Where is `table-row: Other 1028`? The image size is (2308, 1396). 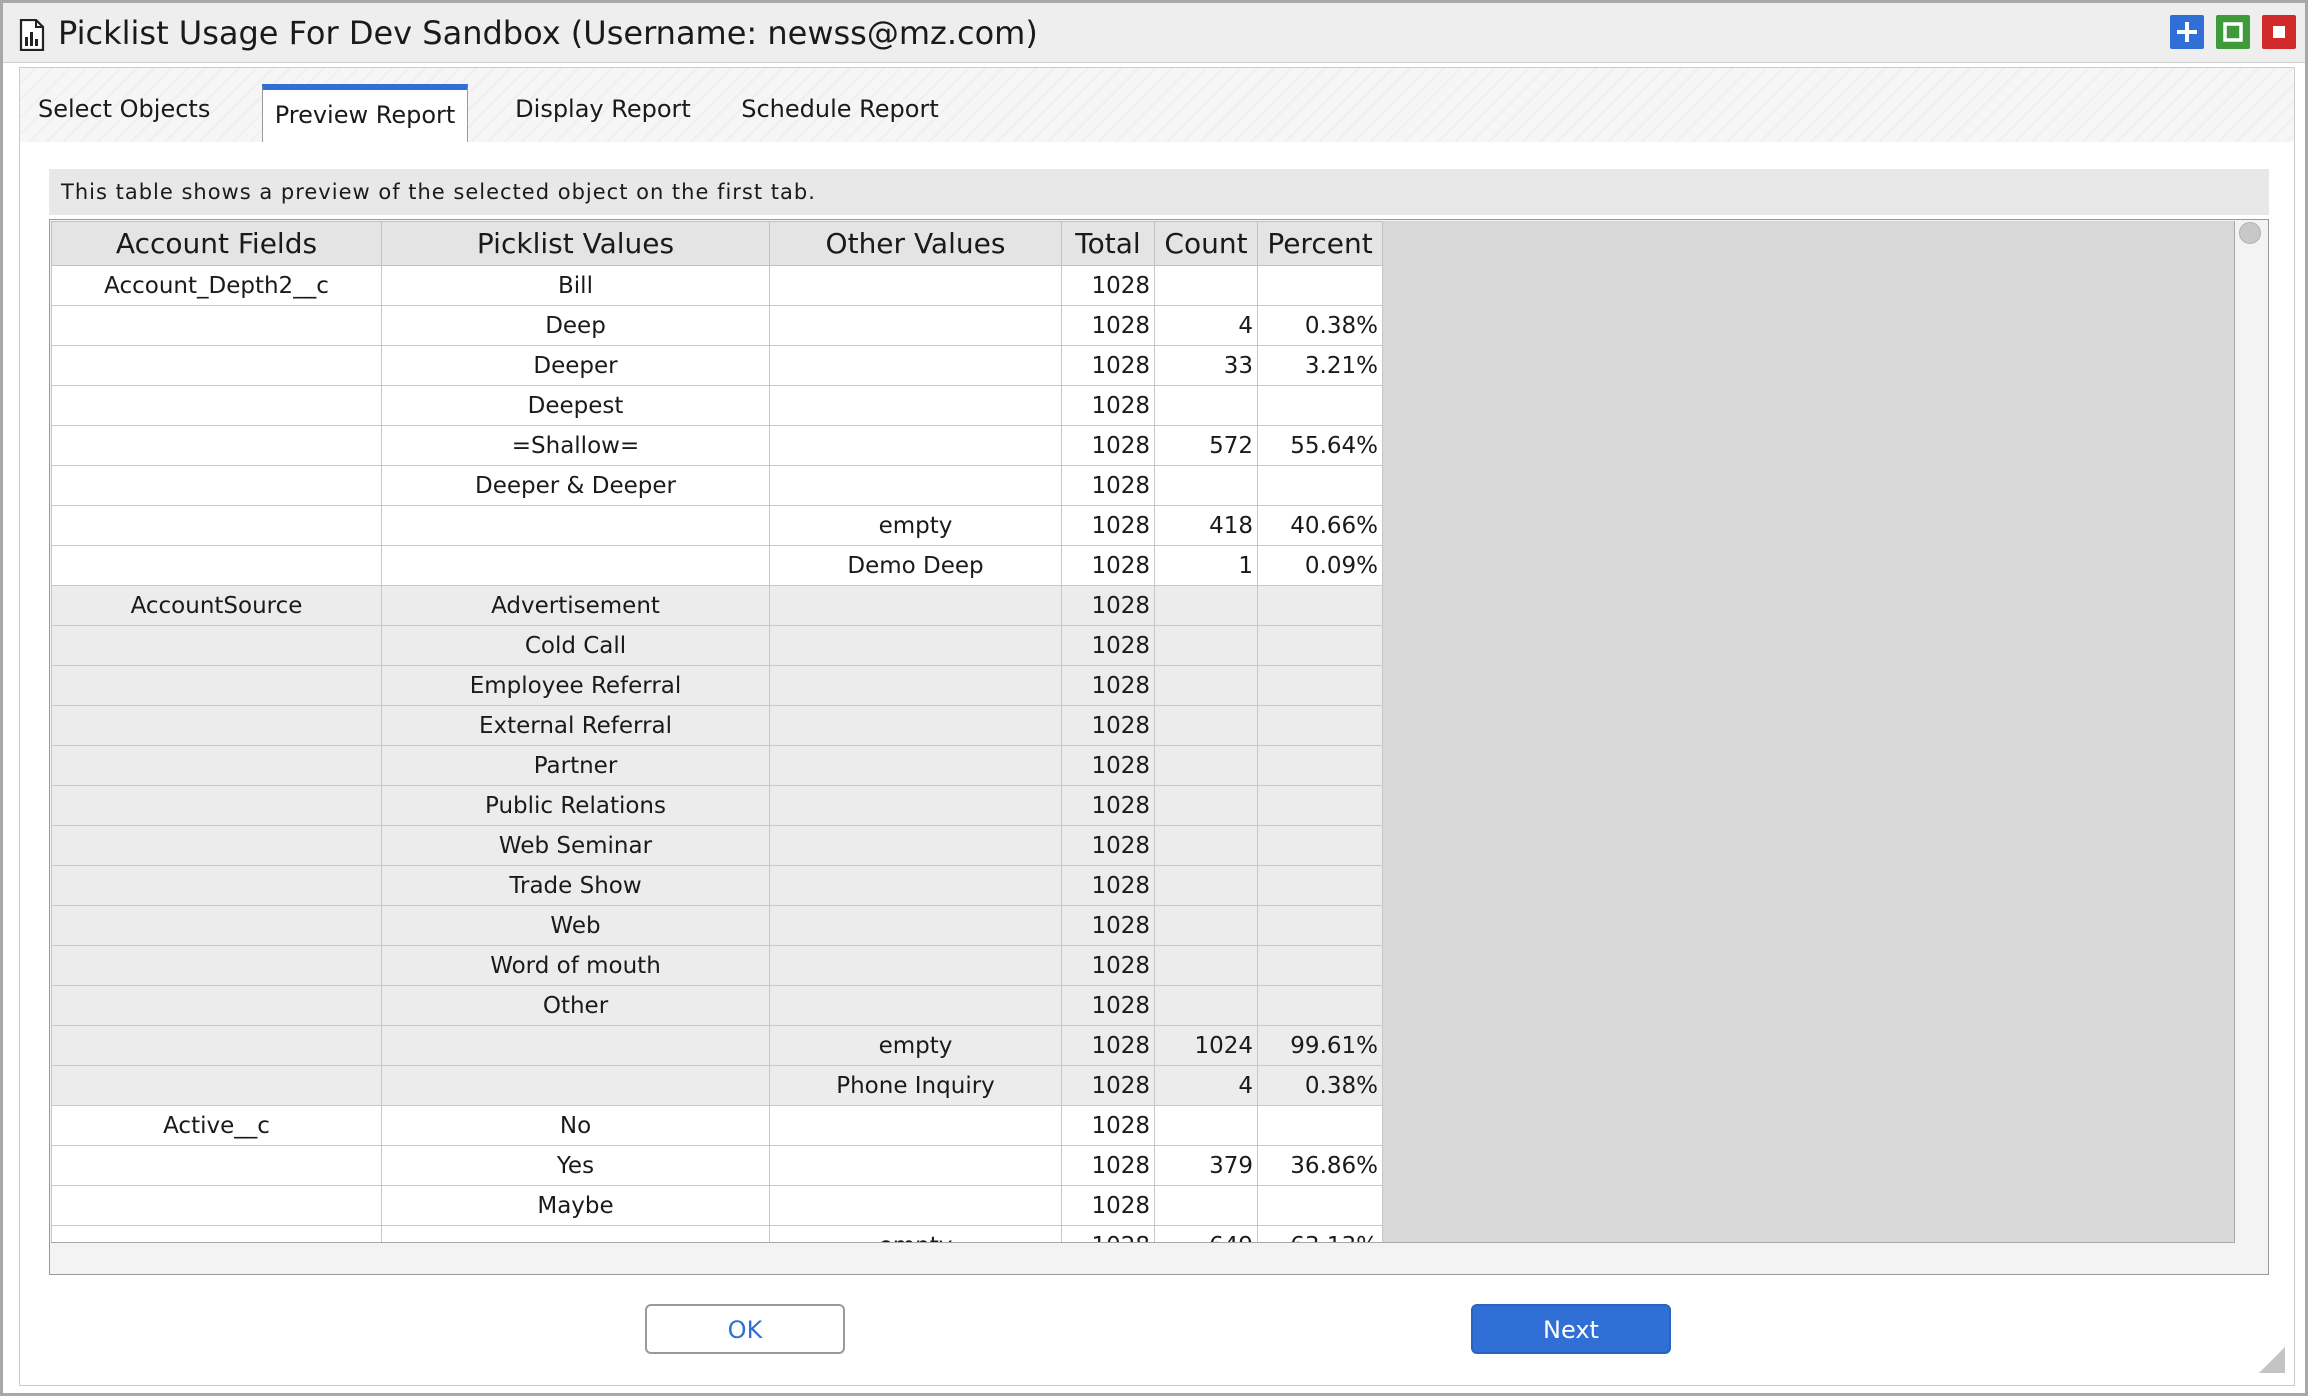
table-row: Other 1028 is located at coordinates (717, 1005).